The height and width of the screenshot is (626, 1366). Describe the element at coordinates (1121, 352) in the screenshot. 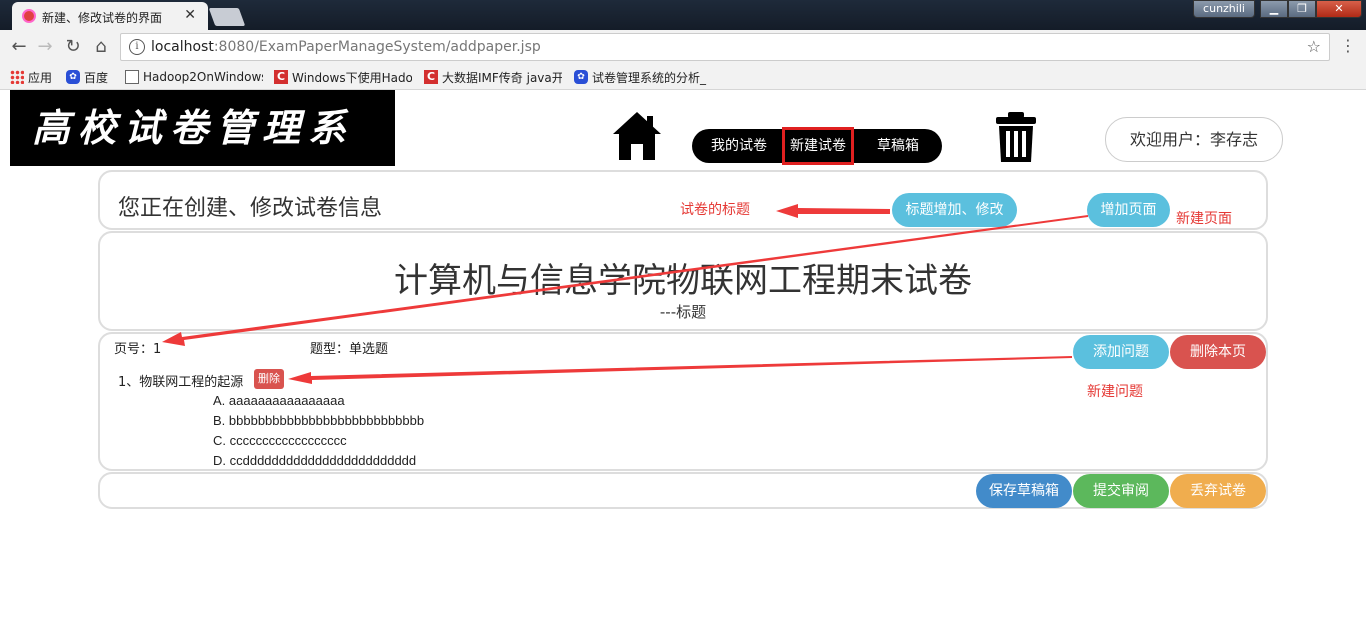

I see `add-question-button: 添加问题` at that location.